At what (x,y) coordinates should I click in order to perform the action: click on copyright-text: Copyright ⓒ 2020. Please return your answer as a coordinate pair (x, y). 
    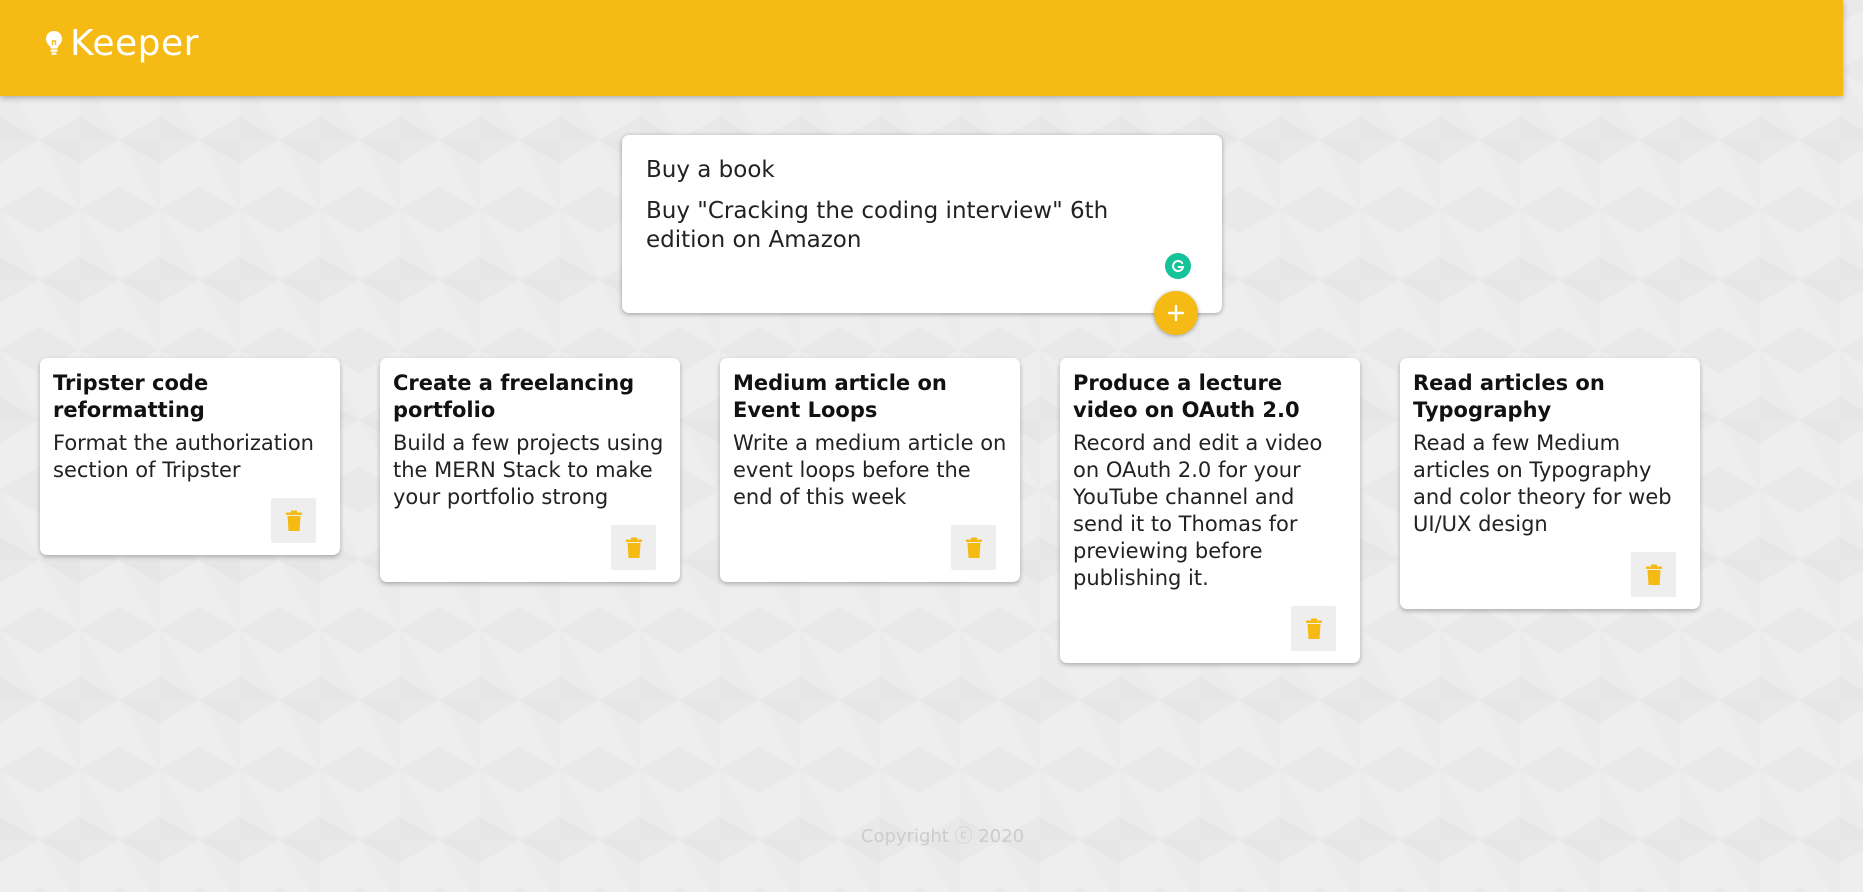
    Looking at the image, I should click on (942, 836).